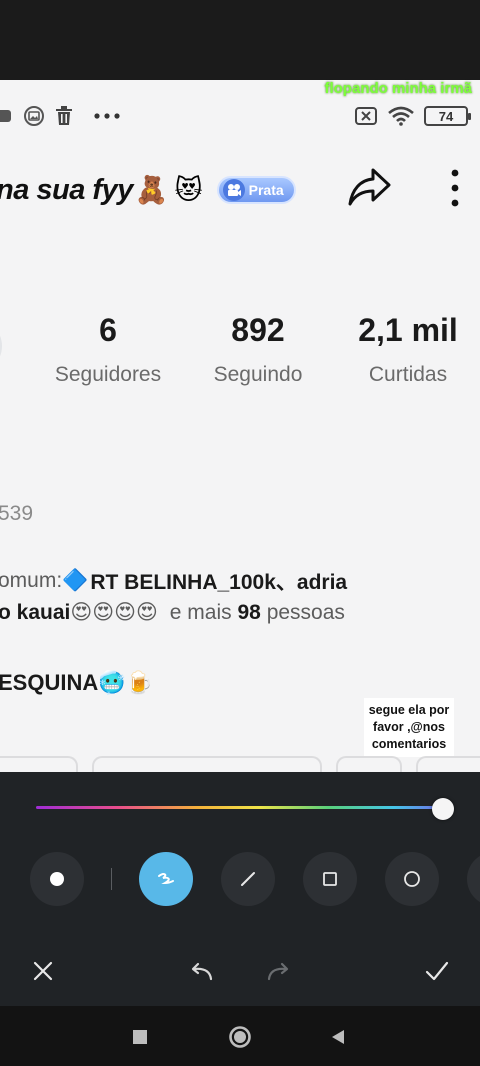  I want to click on profile-button-row, so click(240, 764).